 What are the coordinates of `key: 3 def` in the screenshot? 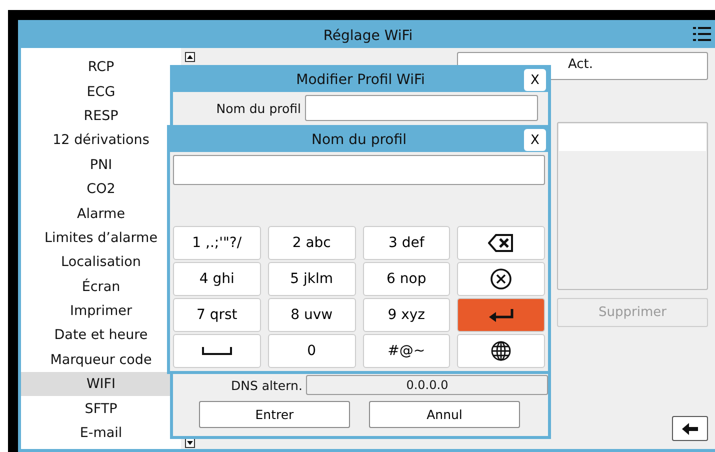 It's located at (406, 243).